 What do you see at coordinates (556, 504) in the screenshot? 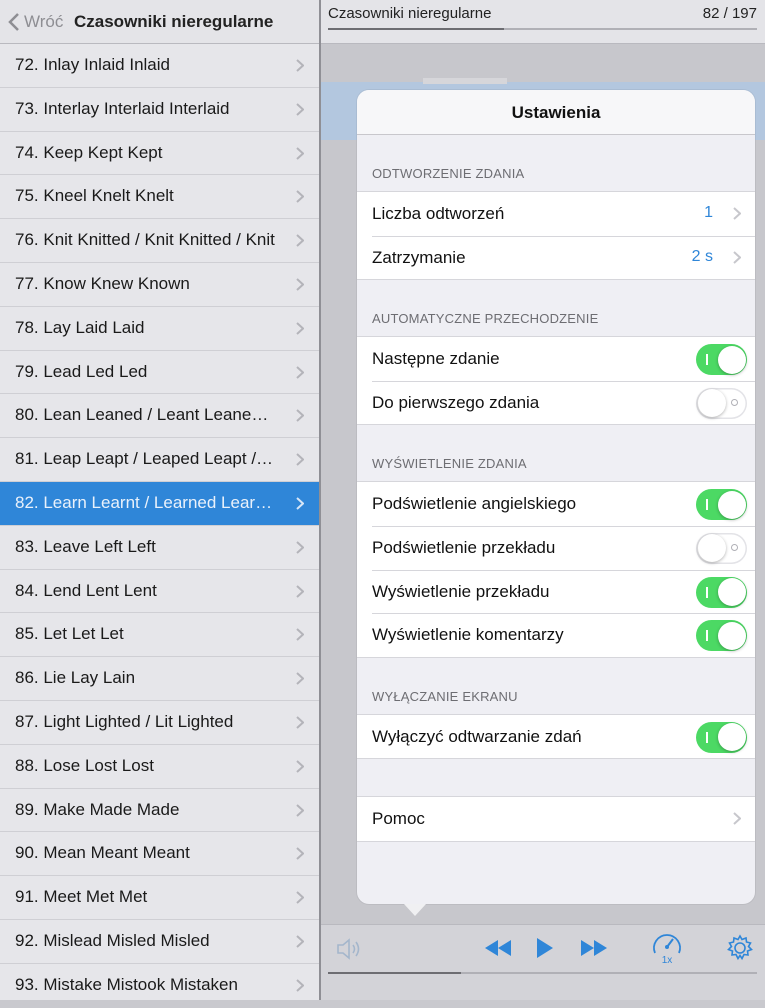
I see `settings-cell: Podświetlenie angielskiego` at bounding box center [556, 504].